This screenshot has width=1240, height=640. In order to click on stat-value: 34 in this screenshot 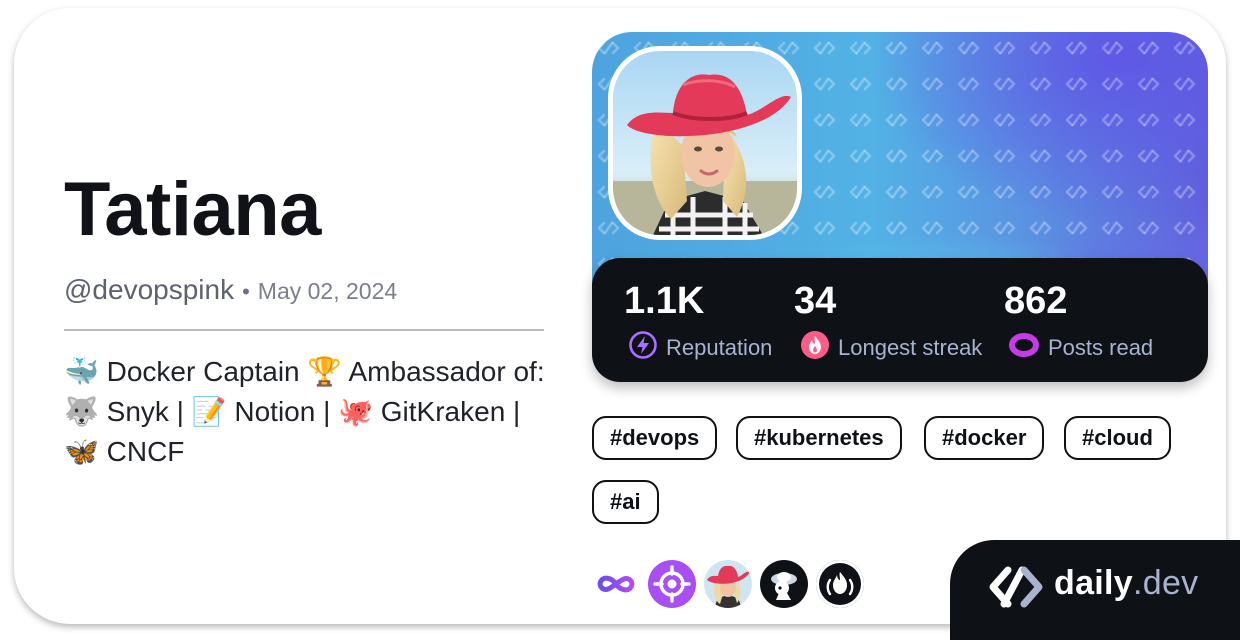, I will do `click(815, 301)`.